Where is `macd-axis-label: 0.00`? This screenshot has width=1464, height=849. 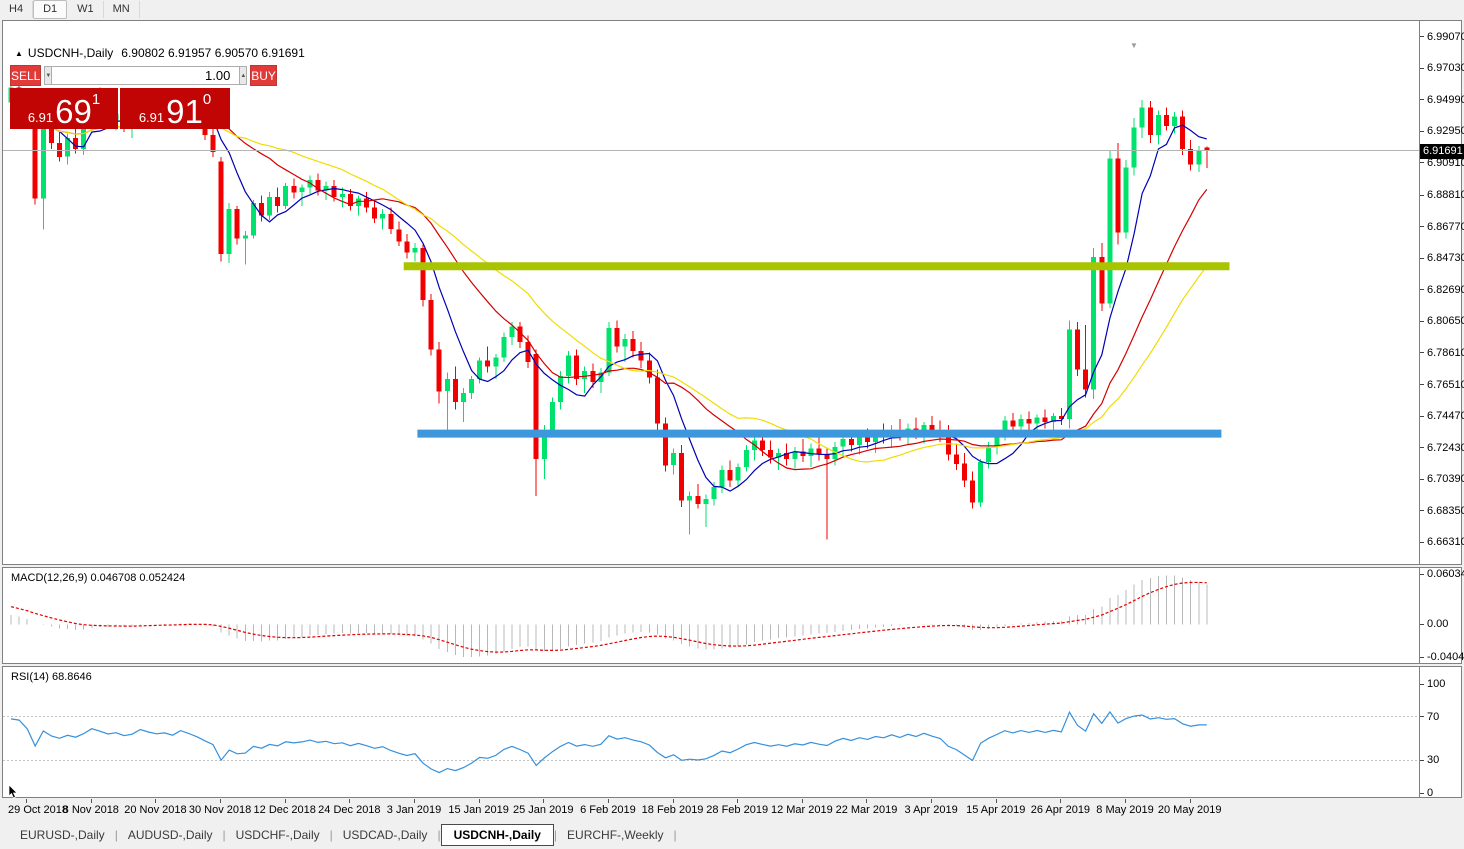 macd-axis-label: 0.00 is located at coordinates (1438, 624).